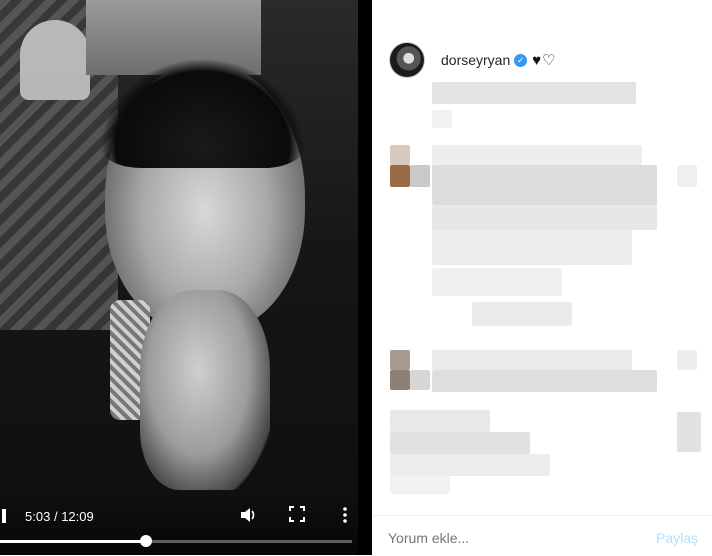 This screenshot has width=712, height=556. What do you see at coordinates (345, 517) in the screenshot?
I see `more-options-icon` at bounding box center [345, 517].